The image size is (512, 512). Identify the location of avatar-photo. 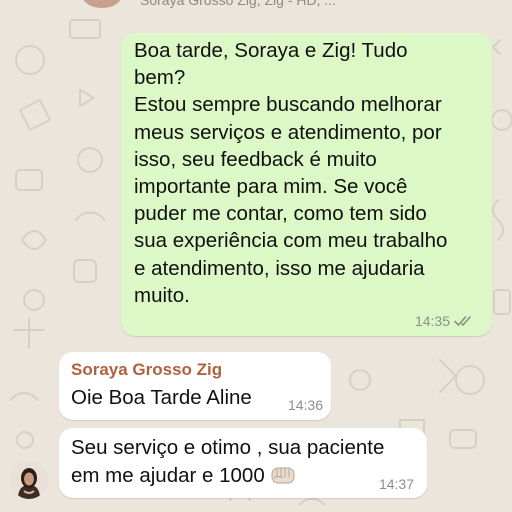
(29, 480).